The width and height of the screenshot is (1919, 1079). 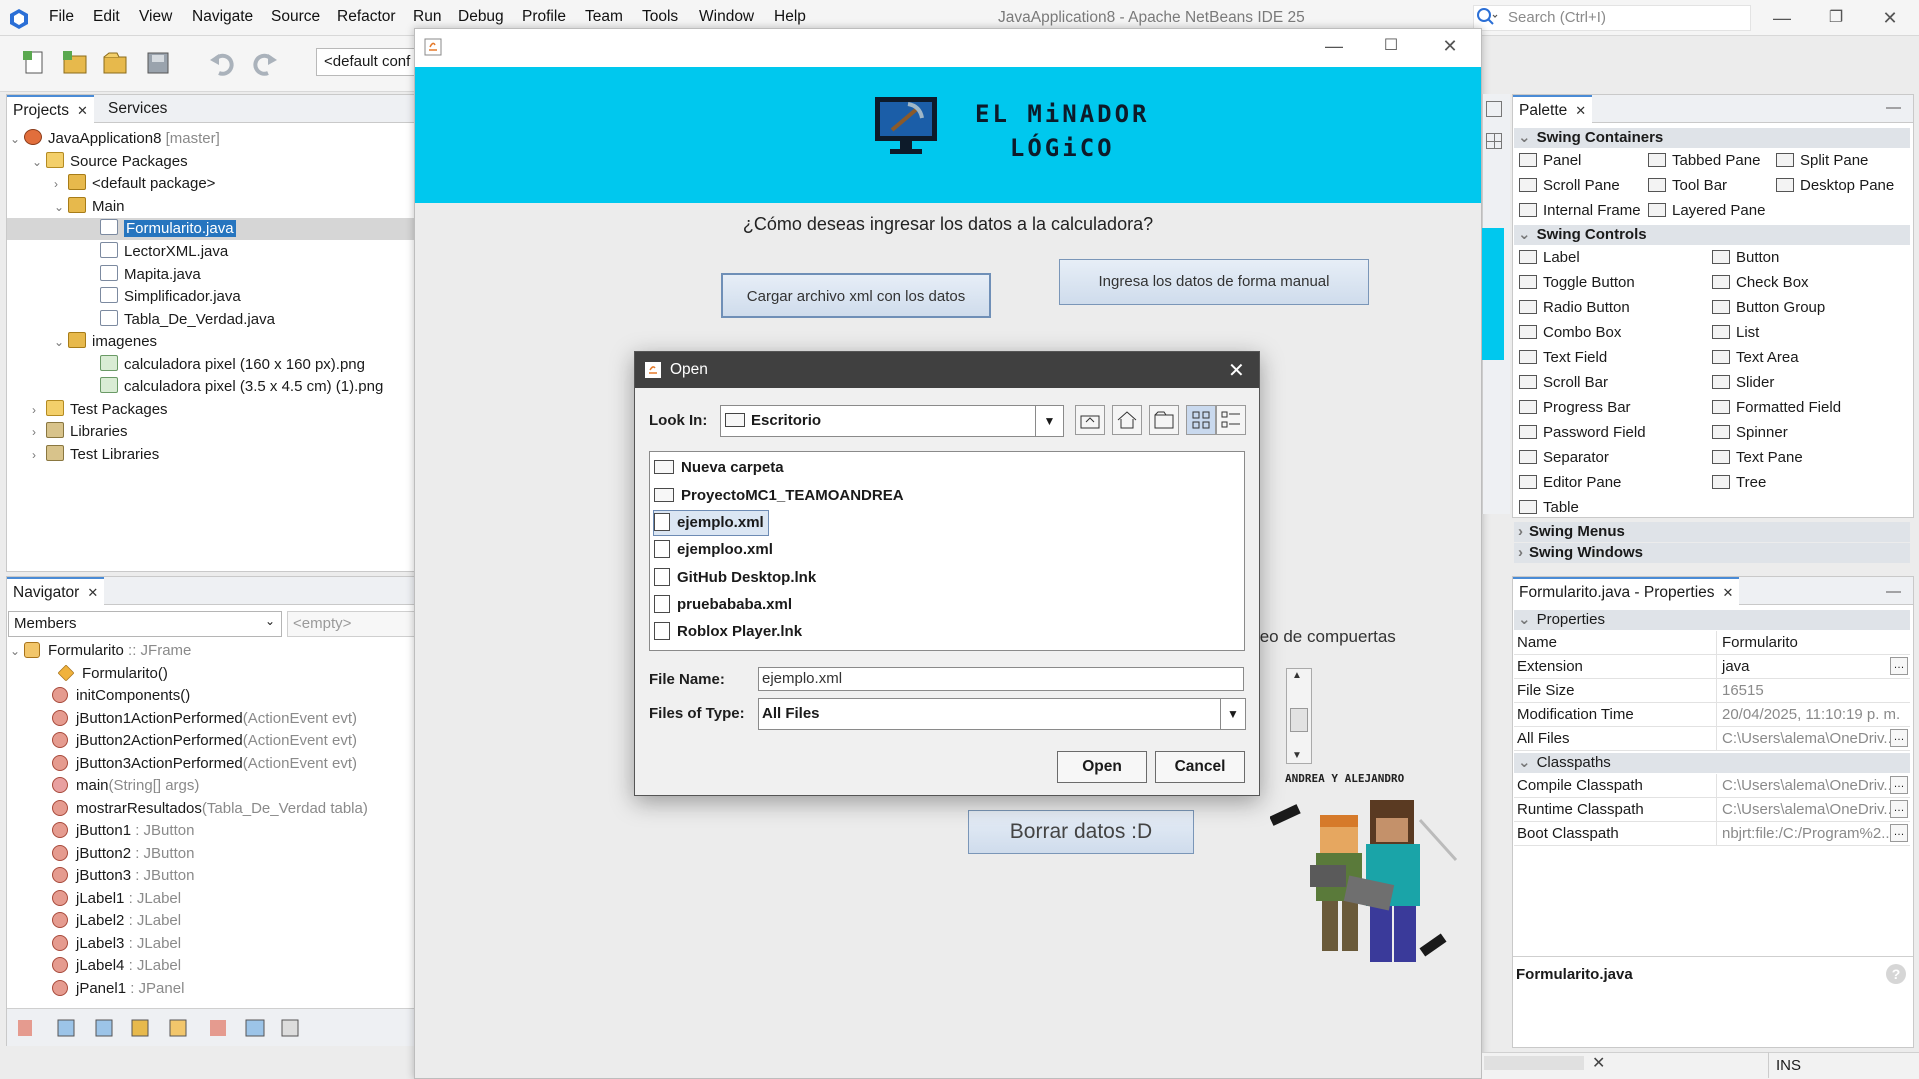 I want to click on palette-item: Split Pane, so click(x=1822, y=161).